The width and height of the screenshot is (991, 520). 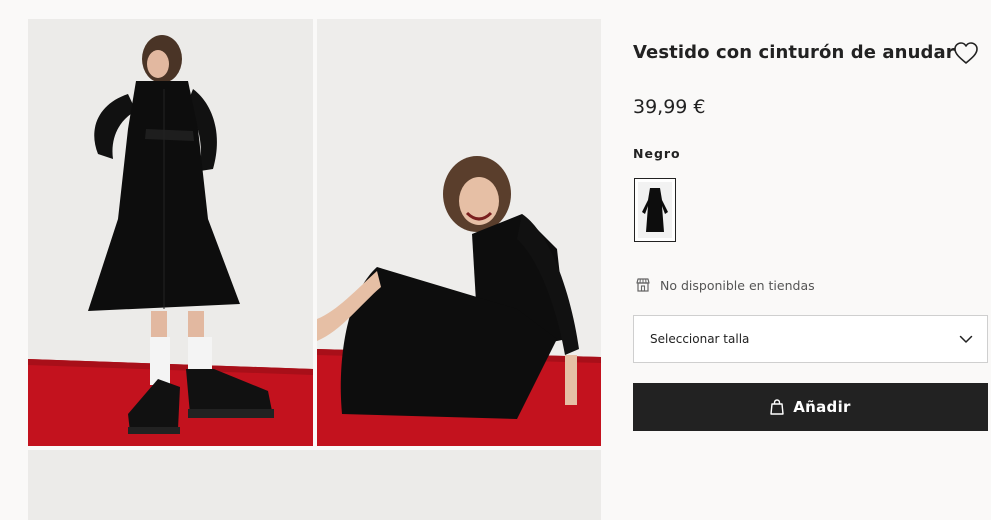 I want to click on color-name: Negro, so click(x=657, y=153).